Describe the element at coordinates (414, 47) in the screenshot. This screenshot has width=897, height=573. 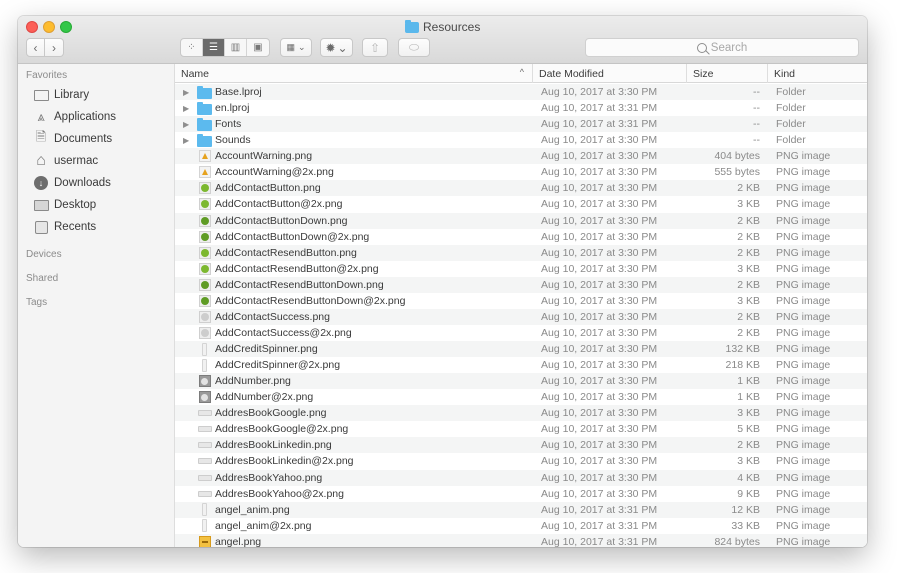
I see `tag-button: ⬭` at that location.